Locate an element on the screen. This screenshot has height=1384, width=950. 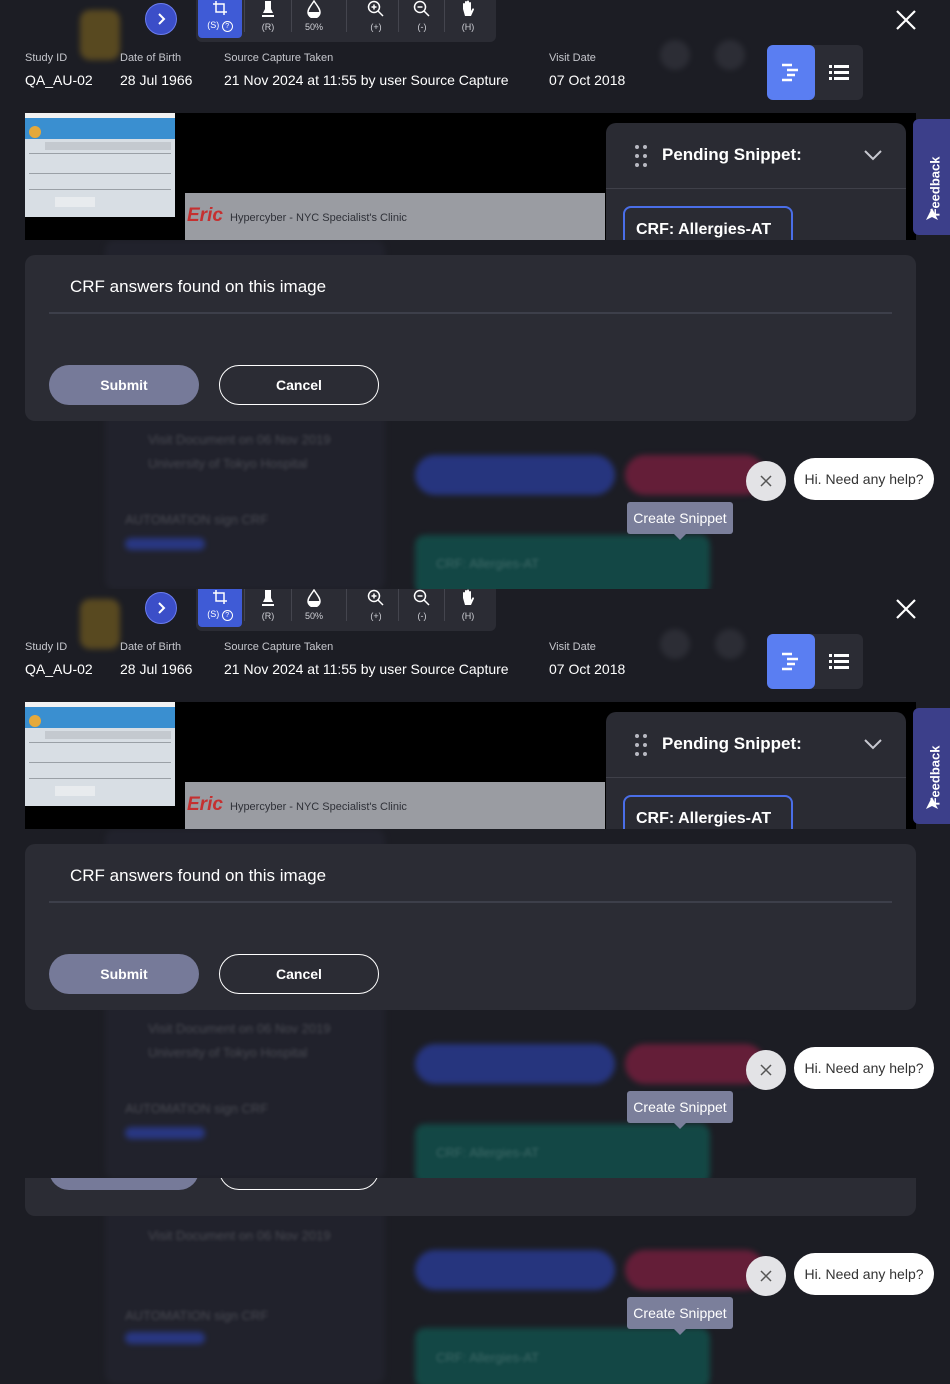
send-icon is located at coordinates (932, 214).